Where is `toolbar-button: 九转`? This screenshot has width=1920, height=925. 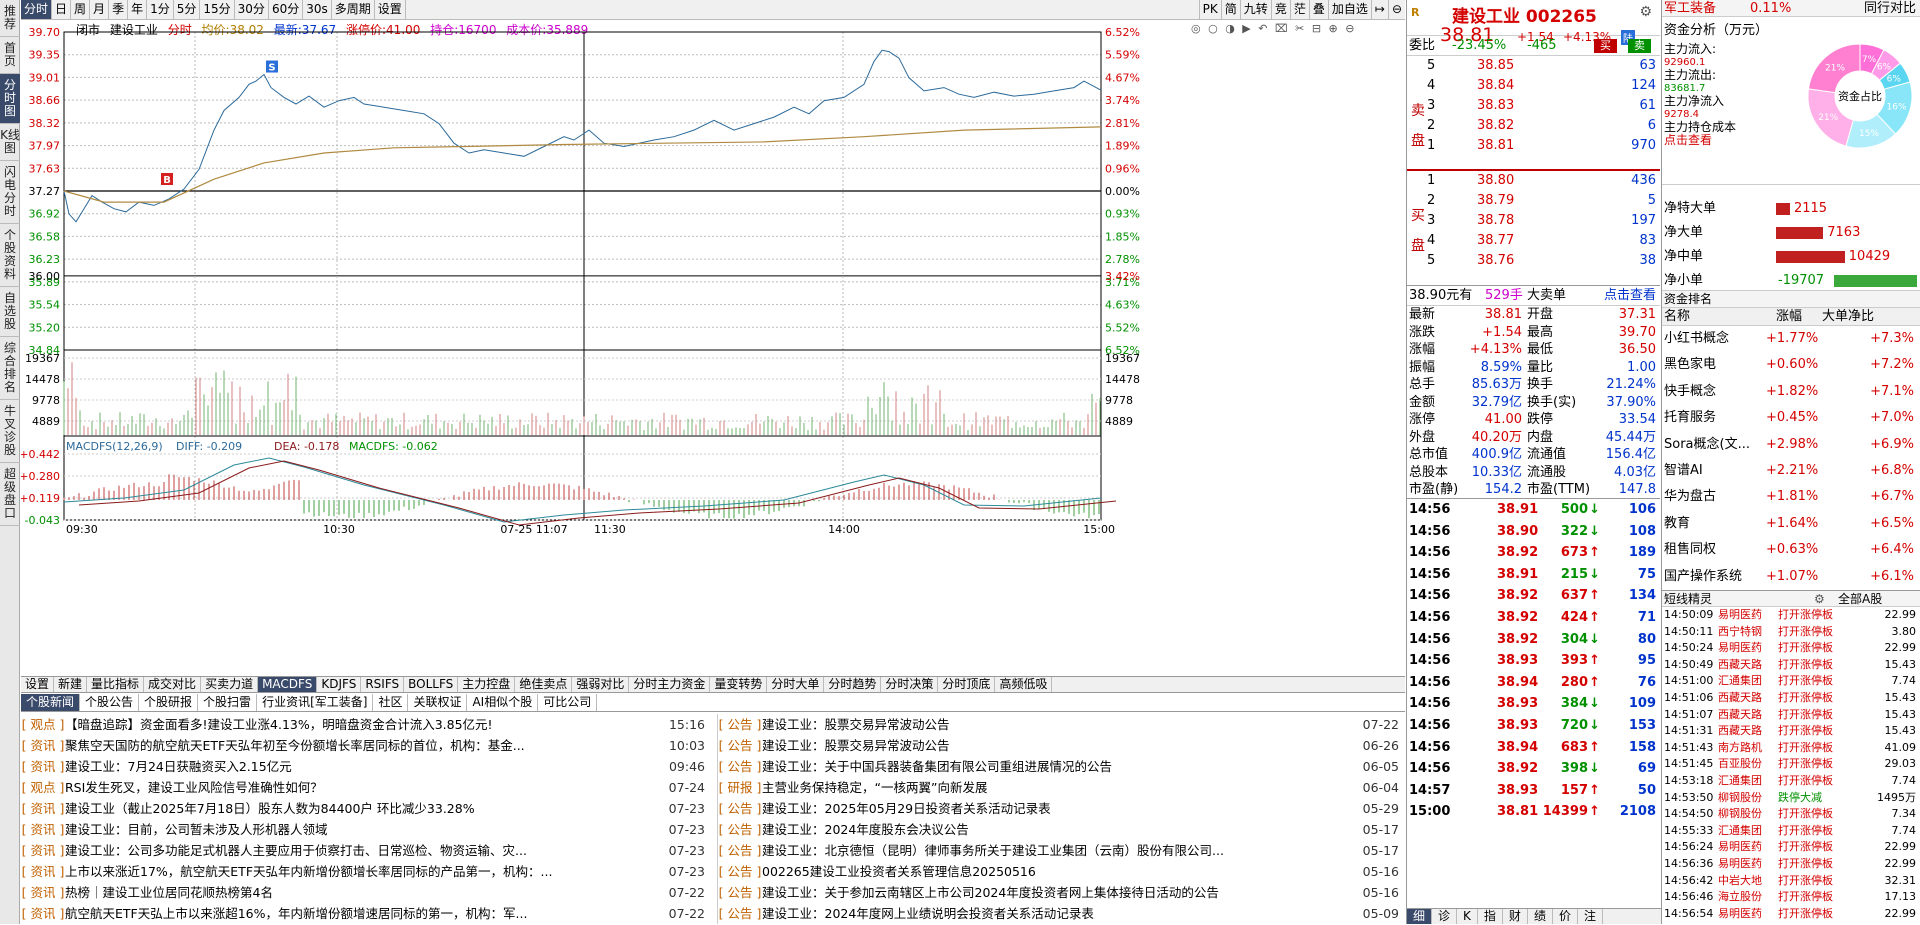 toolbar-button: 九转 is located at coordinates (1255, 9).